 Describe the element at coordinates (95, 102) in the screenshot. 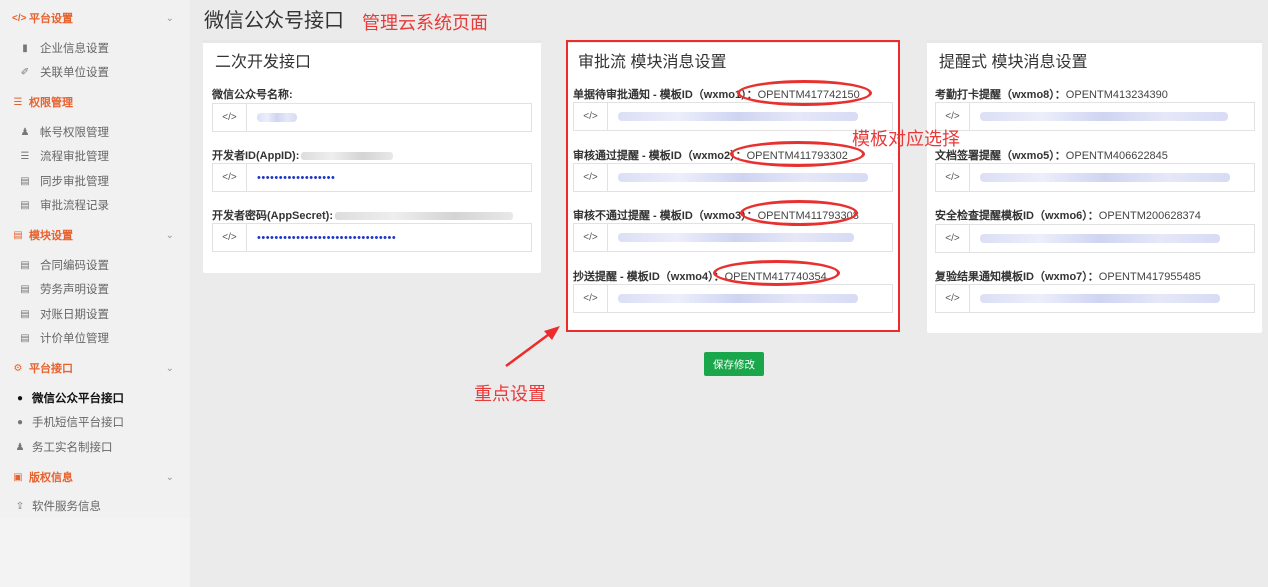

I see `sidebar-group-permissions: ☰ 权限管理` at that location.